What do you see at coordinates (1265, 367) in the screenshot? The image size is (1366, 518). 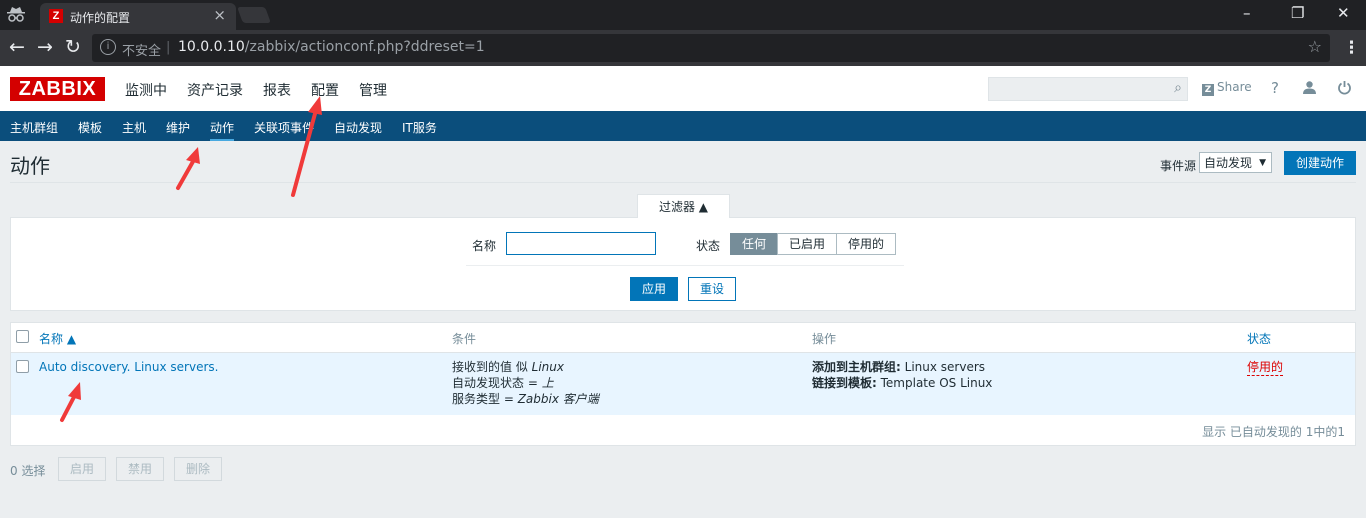 I see `status-toggle-link: 停用的` at bounding box center [1265, 367].